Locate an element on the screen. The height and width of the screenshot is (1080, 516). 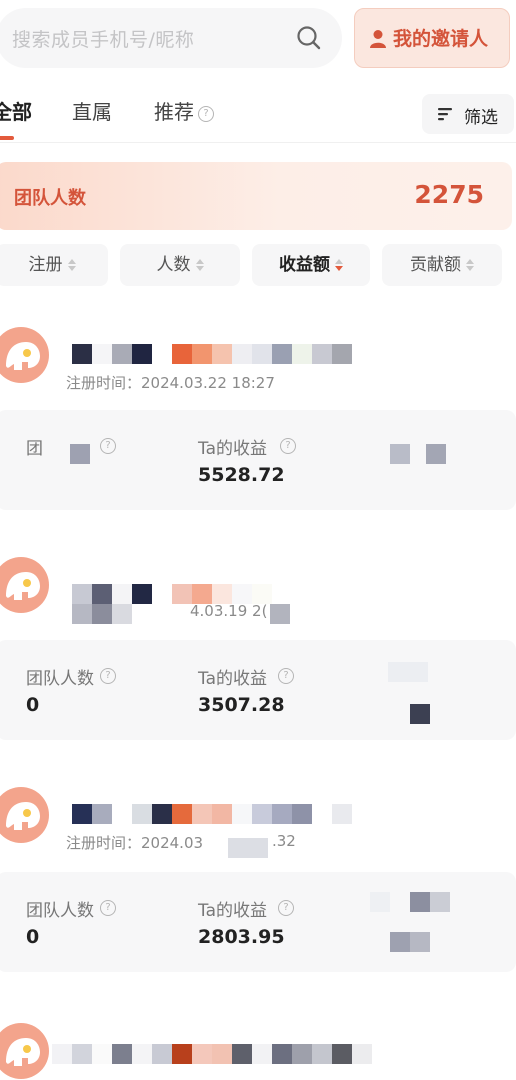
tab-all-label: 全部 is located at coordinates (16, 112).